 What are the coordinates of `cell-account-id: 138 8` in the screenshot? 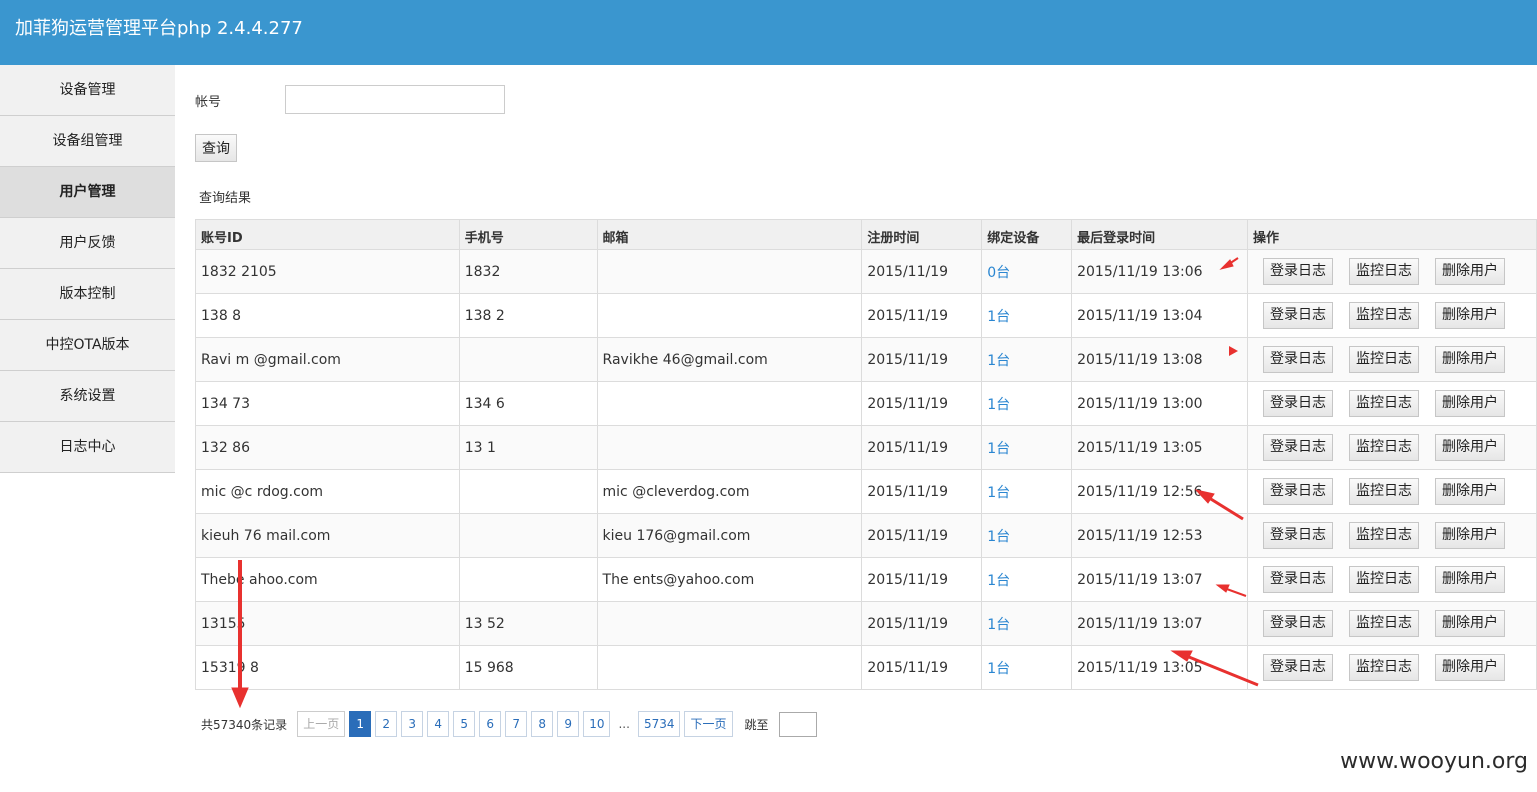 It's located at (327, 315).